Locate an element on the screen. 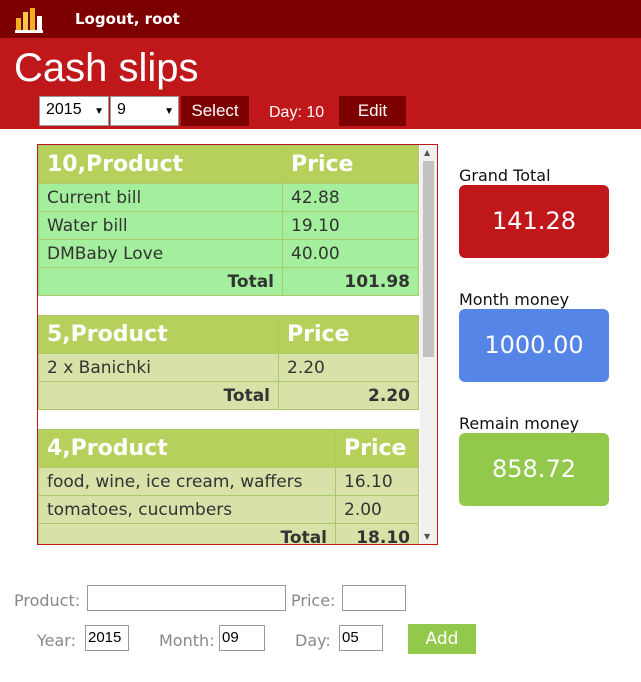 This screenshot has width=641, height=682. edit-button: Edit is located at coordinates (372, 111).